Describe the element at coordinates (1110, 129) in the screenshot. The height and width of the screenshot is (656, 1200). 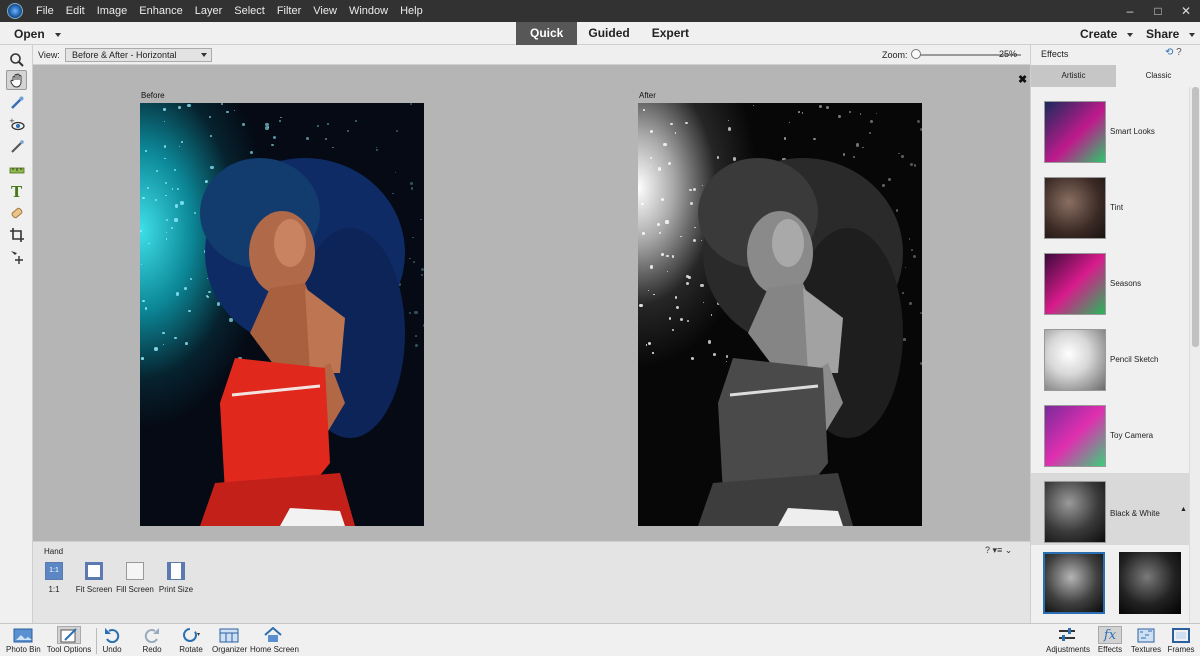
I see `effect-smart-looks: Smart Looks` at that location.